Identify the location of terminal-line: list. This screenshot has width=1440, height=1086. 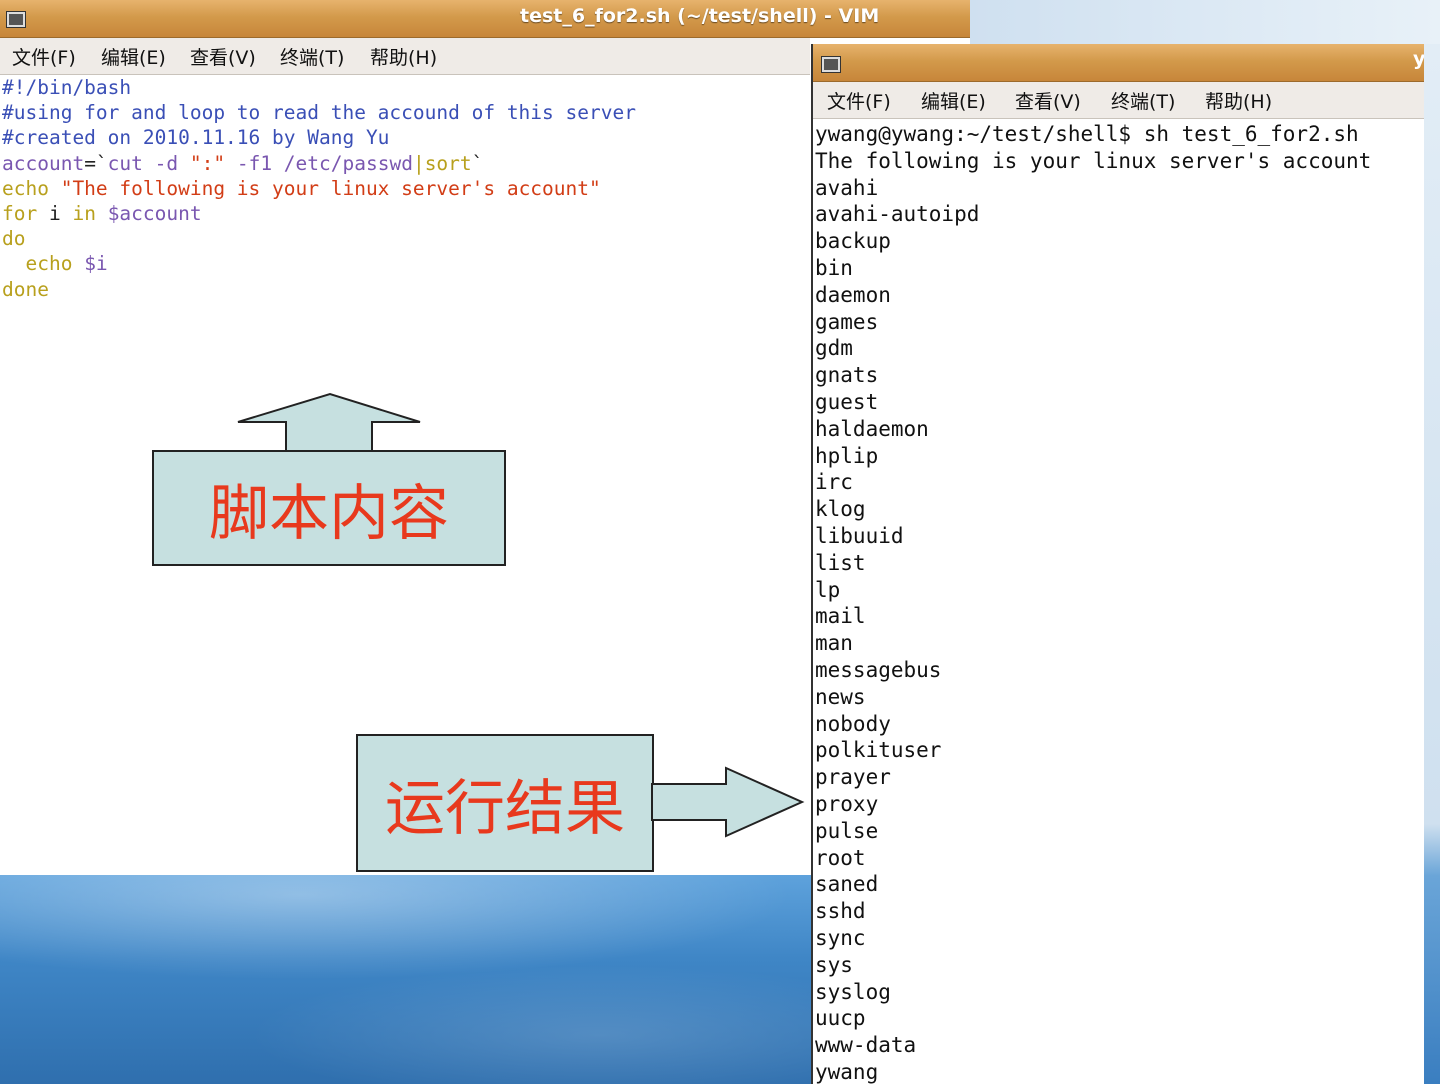
(840, 562).